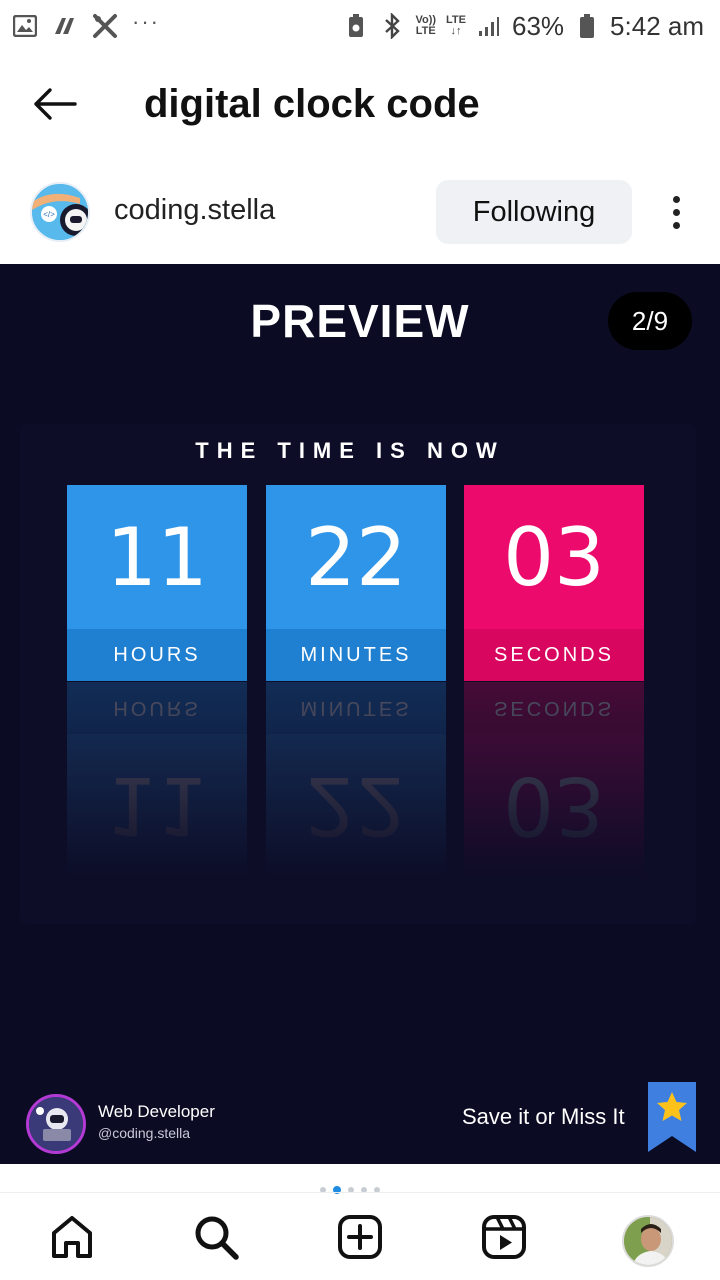 The width and height of the screenshot is (720, 1280). Describe the element at coordinates (587, 26) in the screenshot. I see `battery-icon` at that location.